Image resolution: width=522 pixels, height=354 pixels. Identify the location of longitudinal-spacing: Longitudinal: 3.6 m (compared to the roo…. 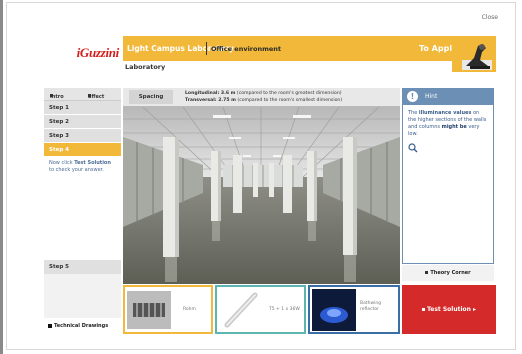
(263, 93).